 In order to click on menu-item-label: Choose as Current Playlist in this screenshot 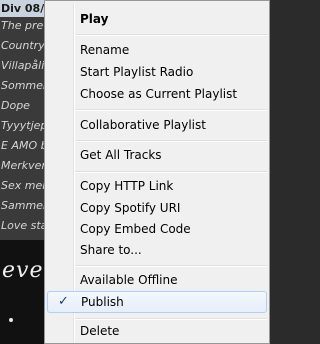, I will do `click(159, 94)`.